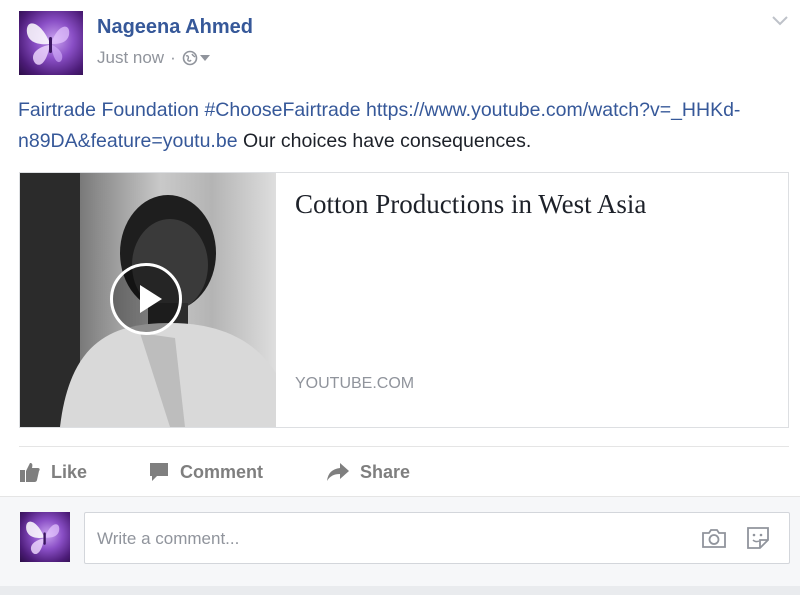  What do you see at coordinates (470, 204) in the screenshot?
I see `link-card-title: Cotton Productions in West Asia` at bounding box center [470, 204].